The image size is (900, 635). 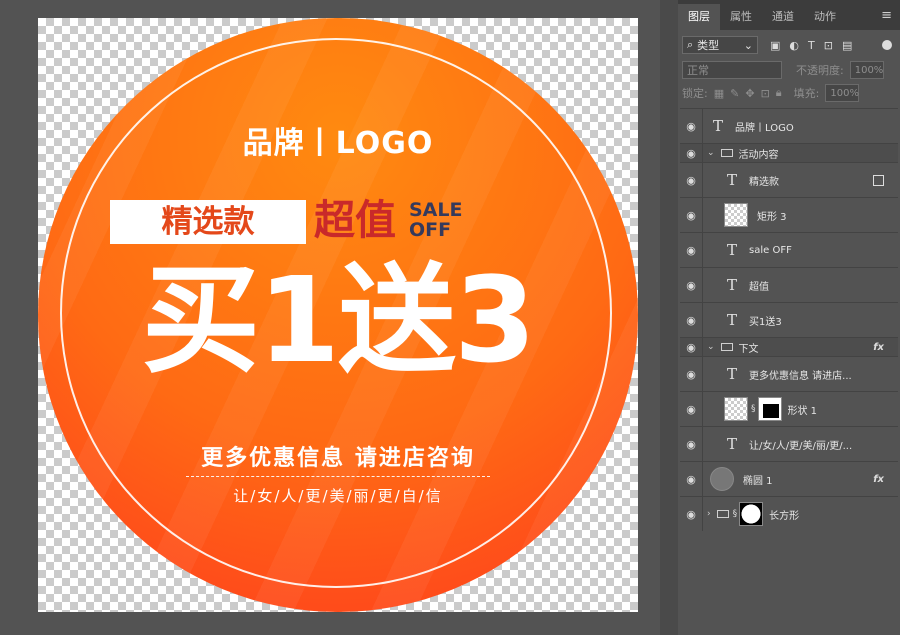 I want to click on tab-channels: 通道, so click(x=783, y=17).